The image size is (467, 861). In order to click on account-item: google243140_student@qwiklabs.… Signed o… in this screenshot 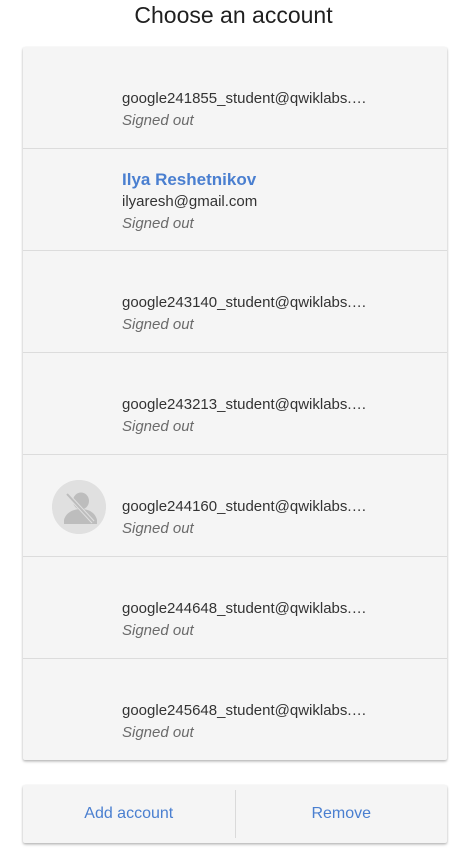, I will do `click(235, 302)`.